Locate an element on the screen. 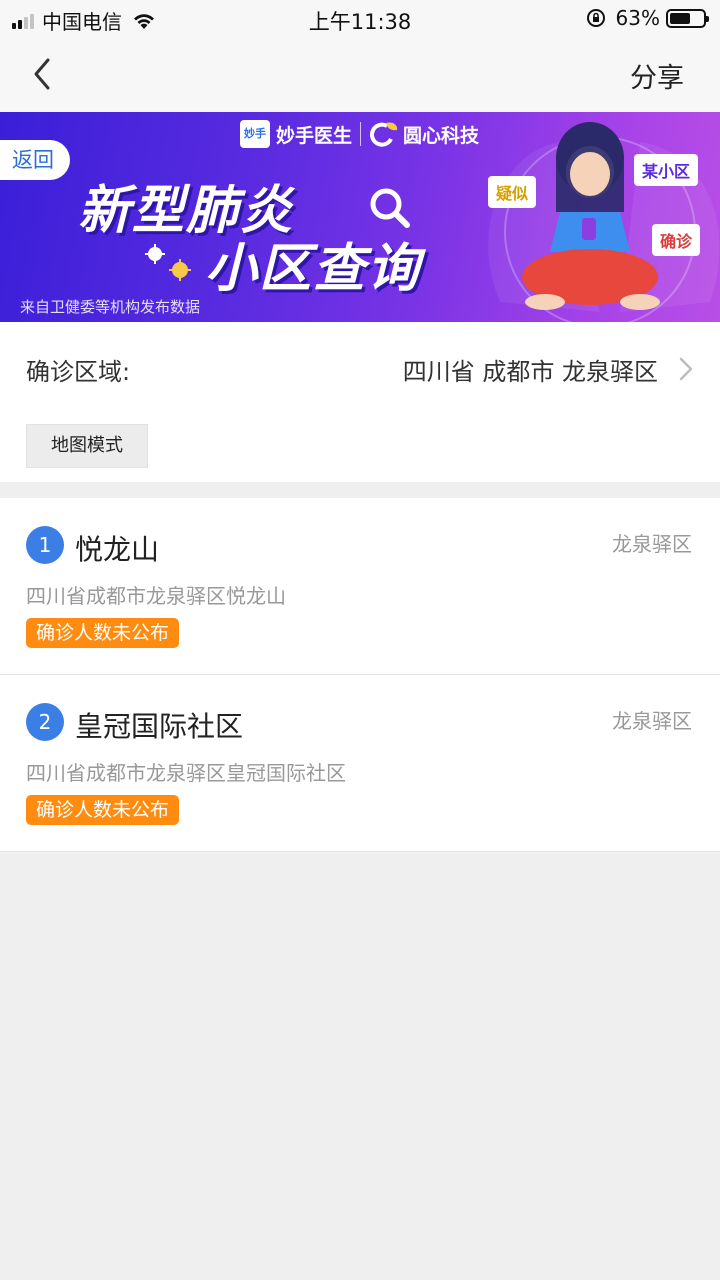 This screenshot has height=1280, width=720. brand-logos: 妙手 妙手医生 圆心科技 is located at coordinates (359, 134).